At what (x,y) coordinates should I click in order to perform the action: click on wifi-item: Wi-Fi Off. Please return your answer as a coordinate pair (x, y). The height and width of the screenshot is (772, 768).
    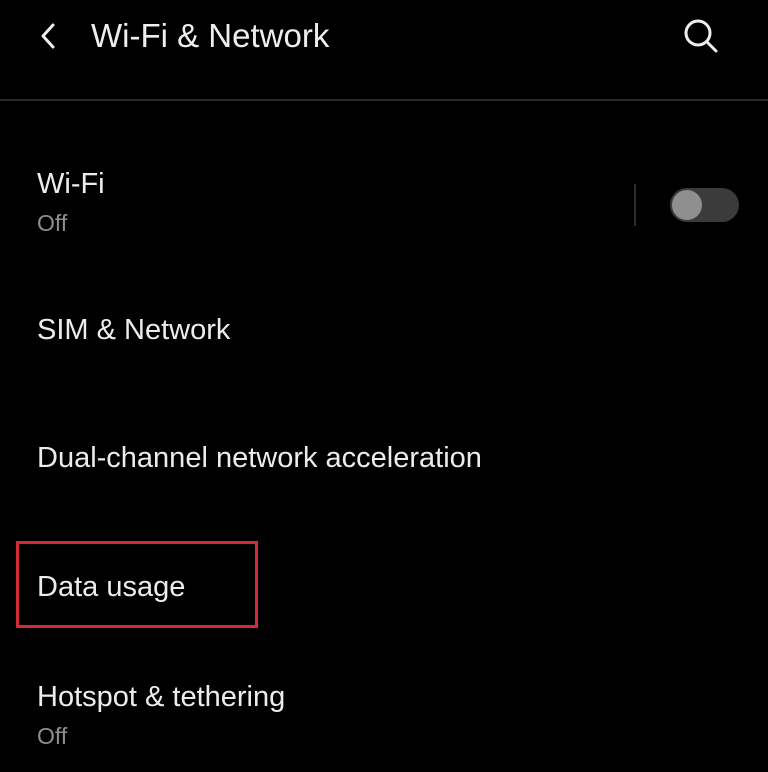
    Looking at the image, I should click on (384, 205).